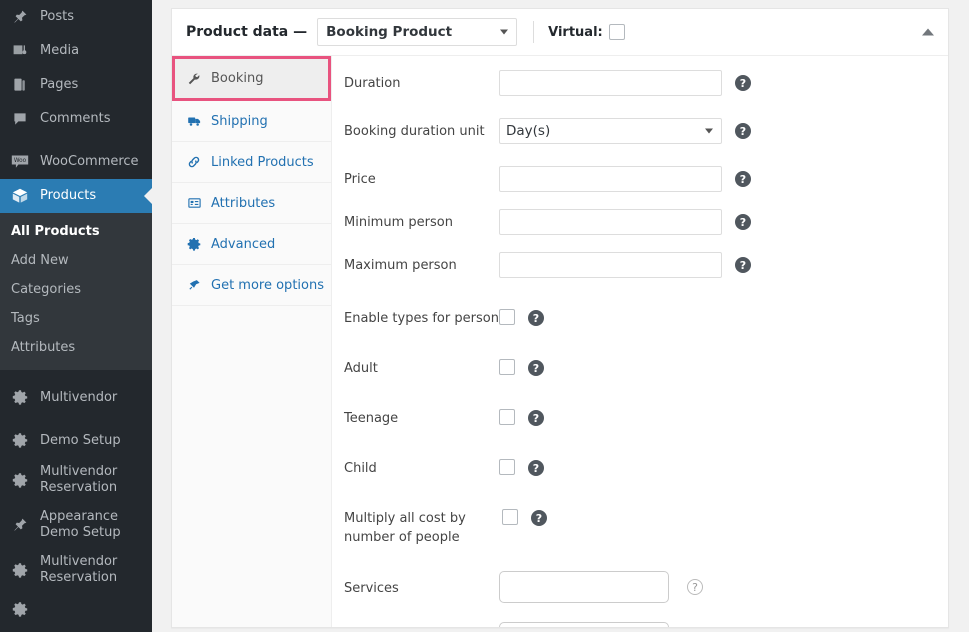  What do you see at coordinates (68, 196) in the screenshot?
I see `sidebar-item-label: Products` at bounding box center [68, 196].